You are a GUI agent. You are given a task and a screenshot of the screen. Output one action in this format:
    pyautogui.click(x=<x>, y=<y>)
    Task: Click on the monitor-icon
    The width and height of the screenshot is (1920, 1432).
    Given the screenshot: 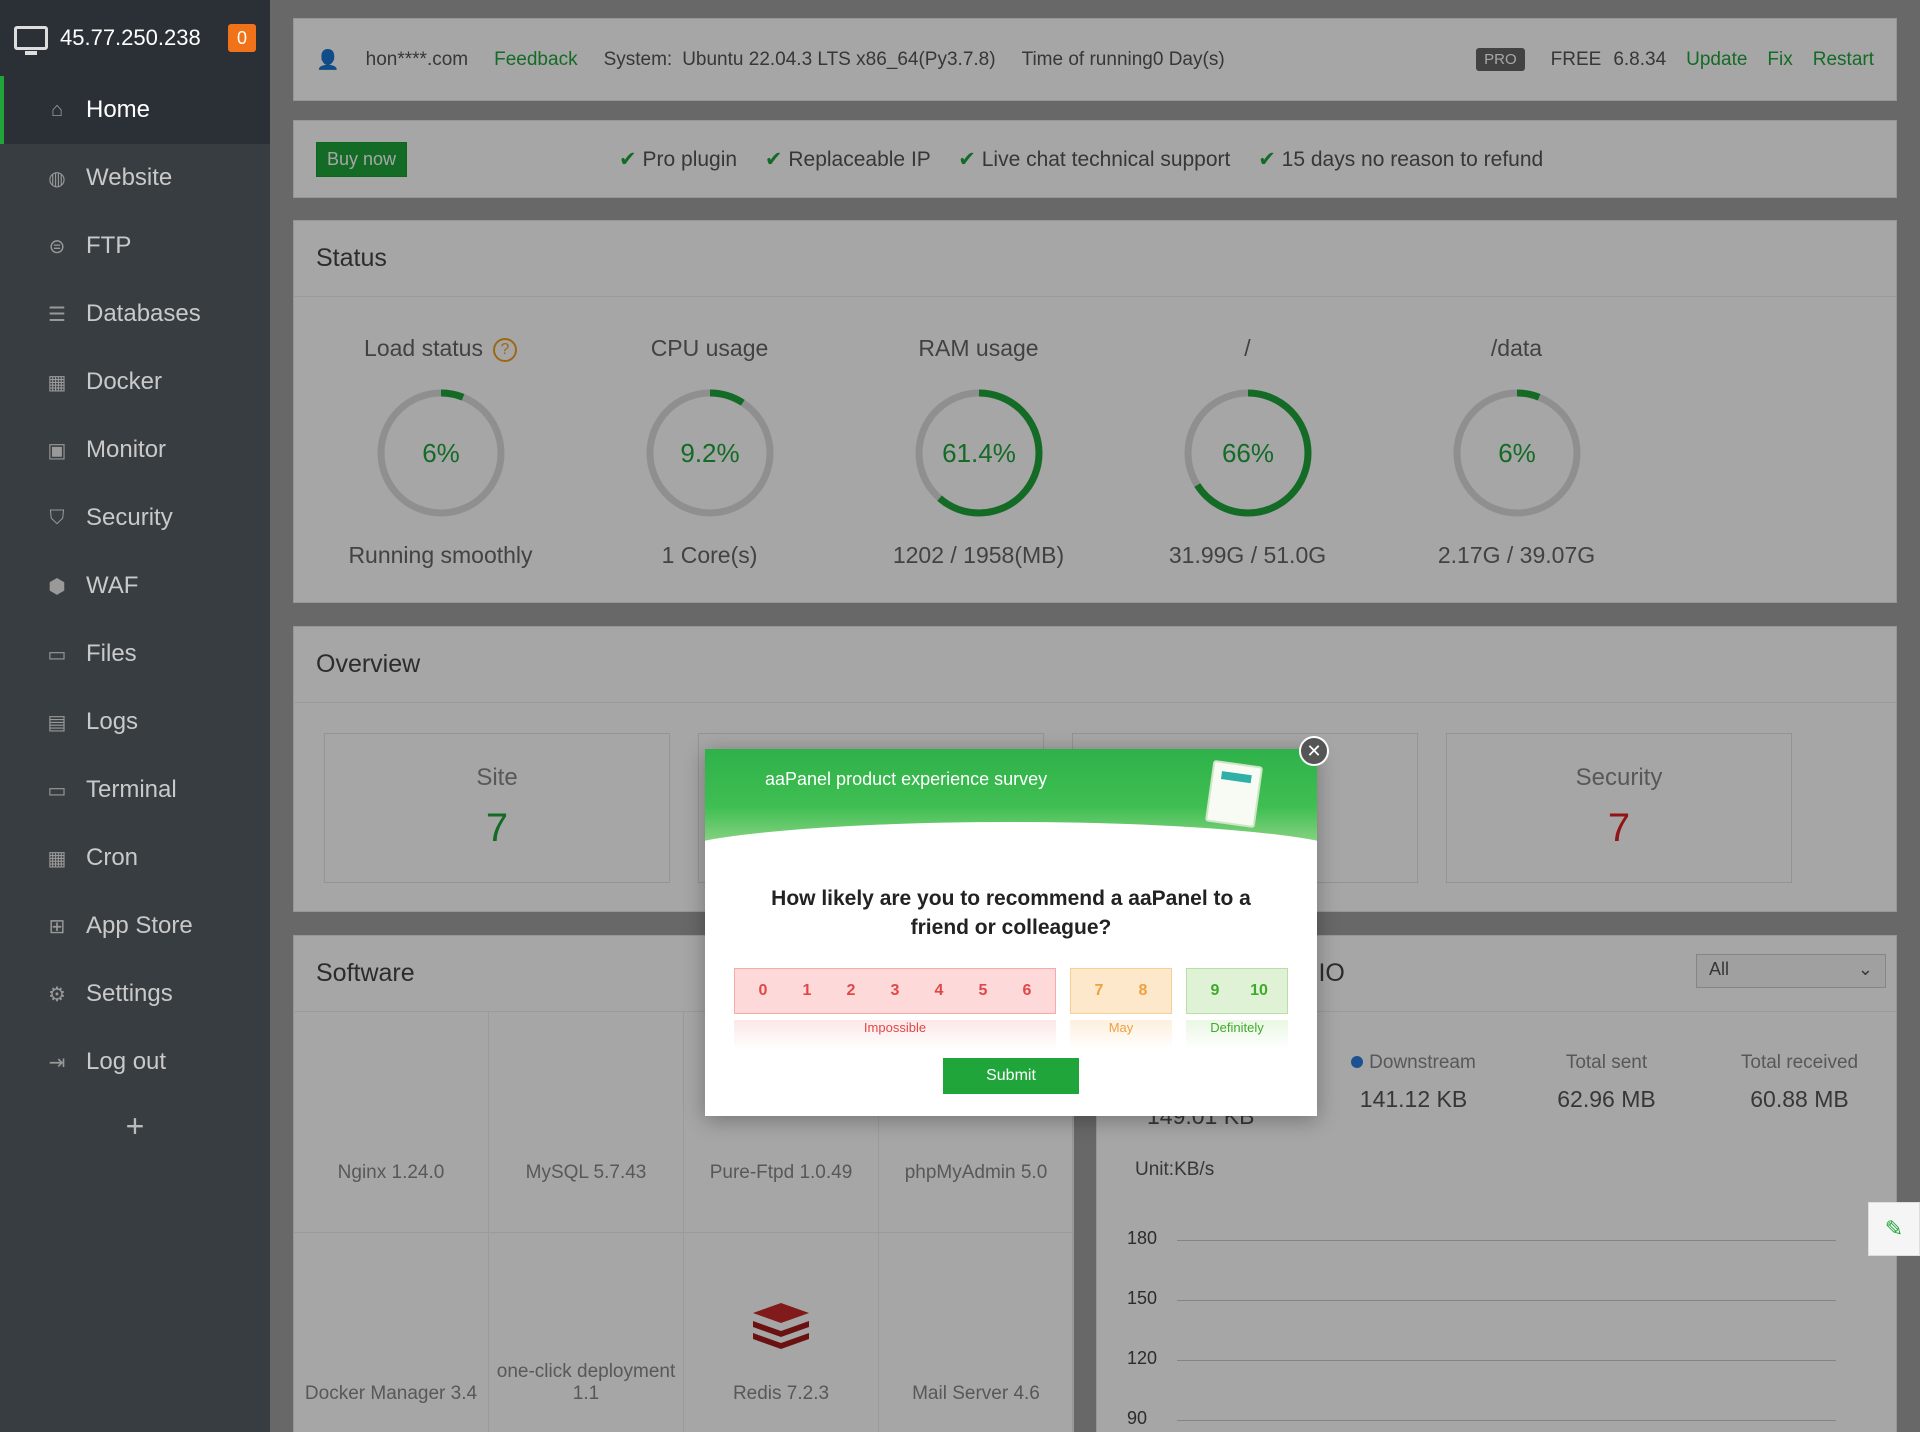 What is the action you would take?
    pyautogui.click(x=31, y=40)
    